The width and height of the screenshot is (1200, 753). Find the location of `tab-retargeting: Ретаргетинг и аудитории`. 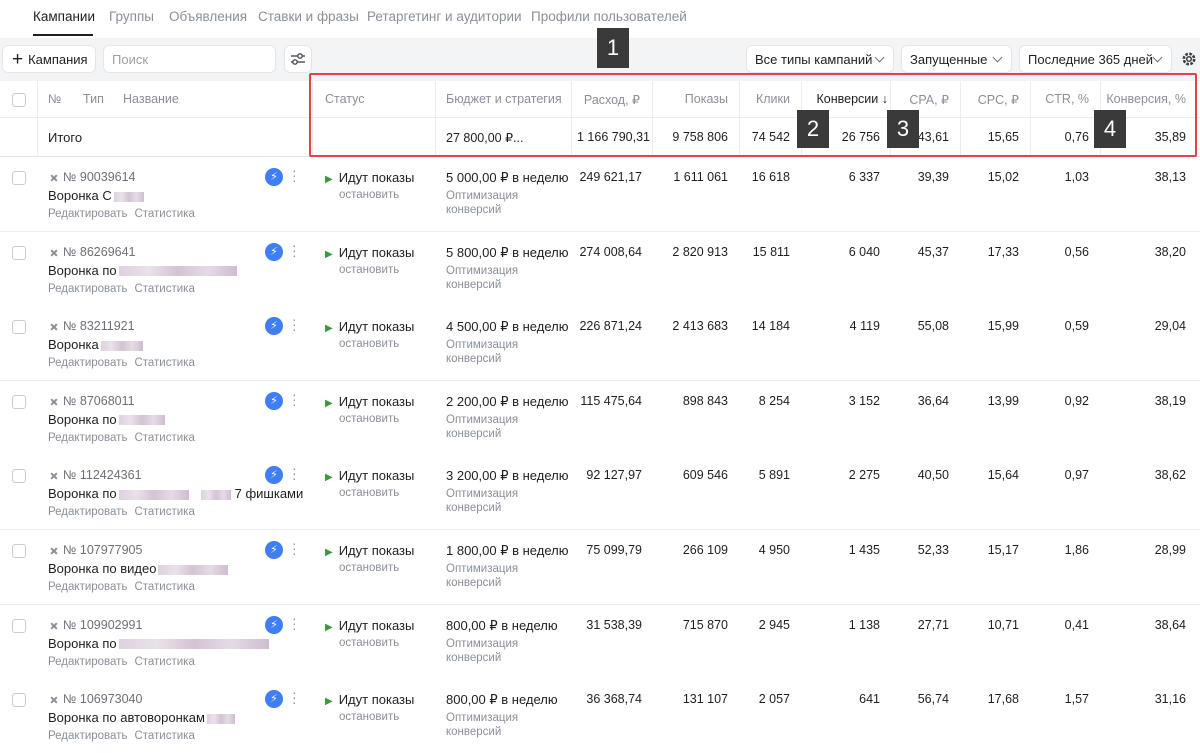

tab-retargeting: Ретаргетинг и аудитории is located at coordinates (444, 16).